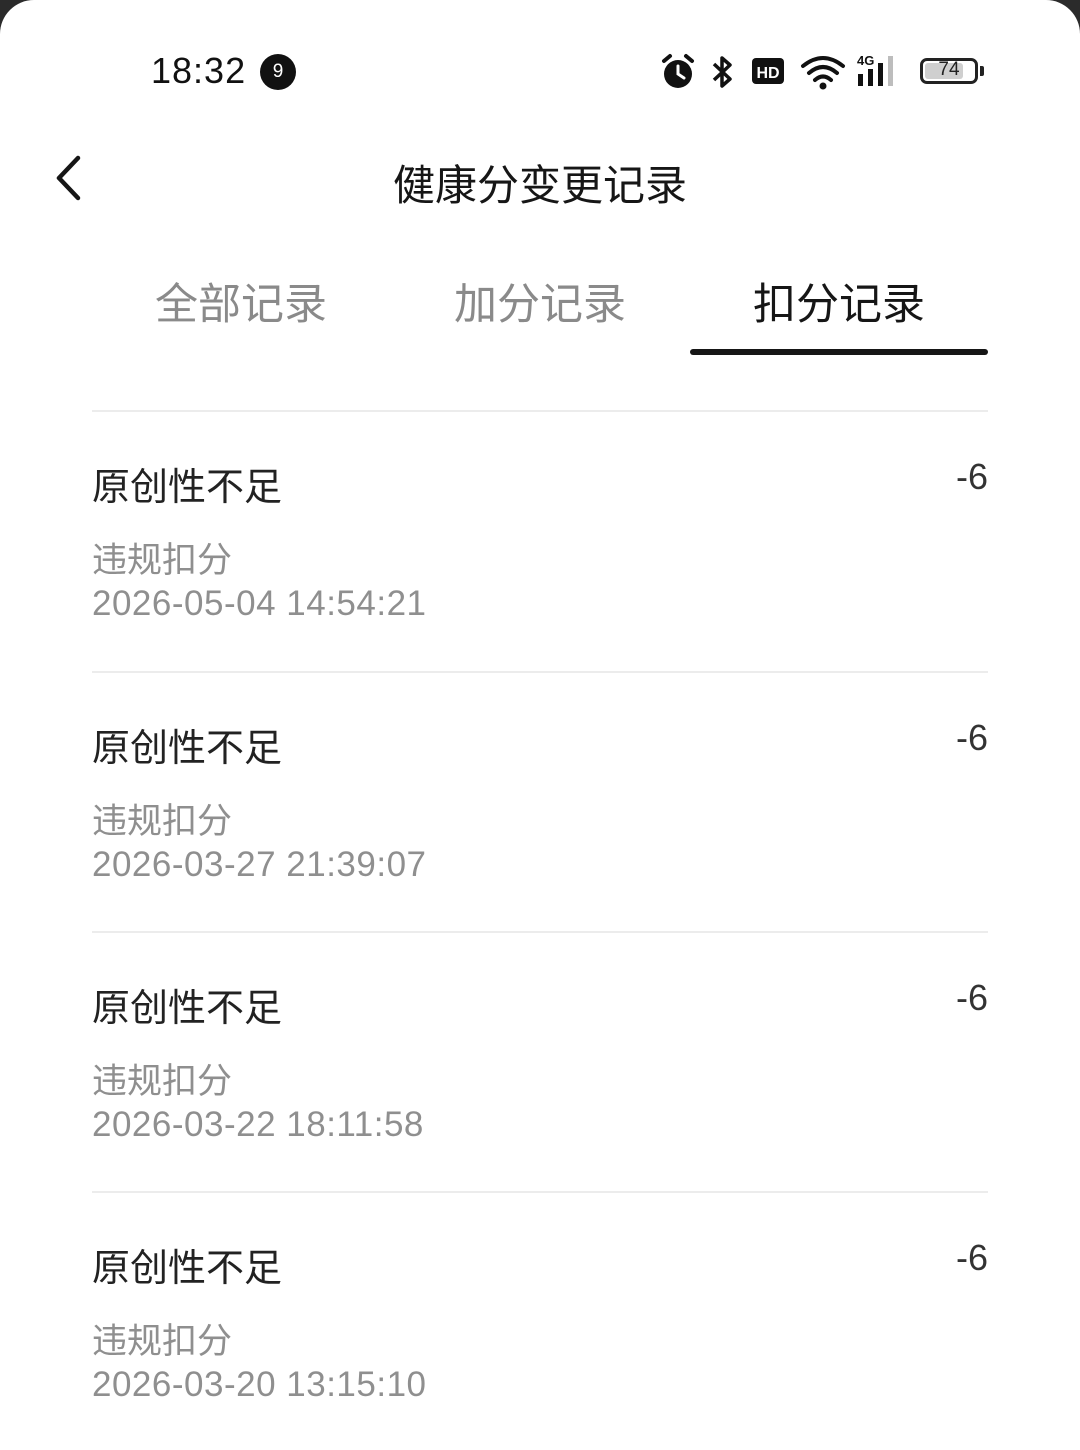 The height and width of the screenshot is (1450, 1080). What do you see at coordinates (540, 301) in the screenshot?
I see `tab-bonus-records: 加分记录` at bounding box center [540, 301].